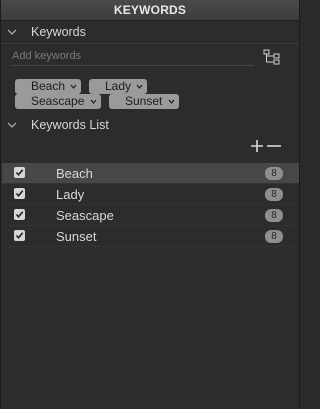 The width and height of the screenshot is (320, 409). What do you see at coordinates (132, 56) in the screenshot?
I see `add-keywords-input` at bounding box center [132, 56].